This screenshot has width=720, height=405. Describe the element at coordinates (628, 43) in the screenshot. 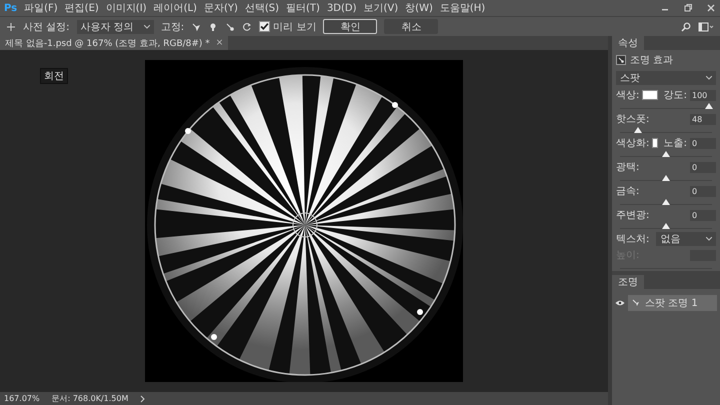

I see `panel-tab: 속성` at that location.